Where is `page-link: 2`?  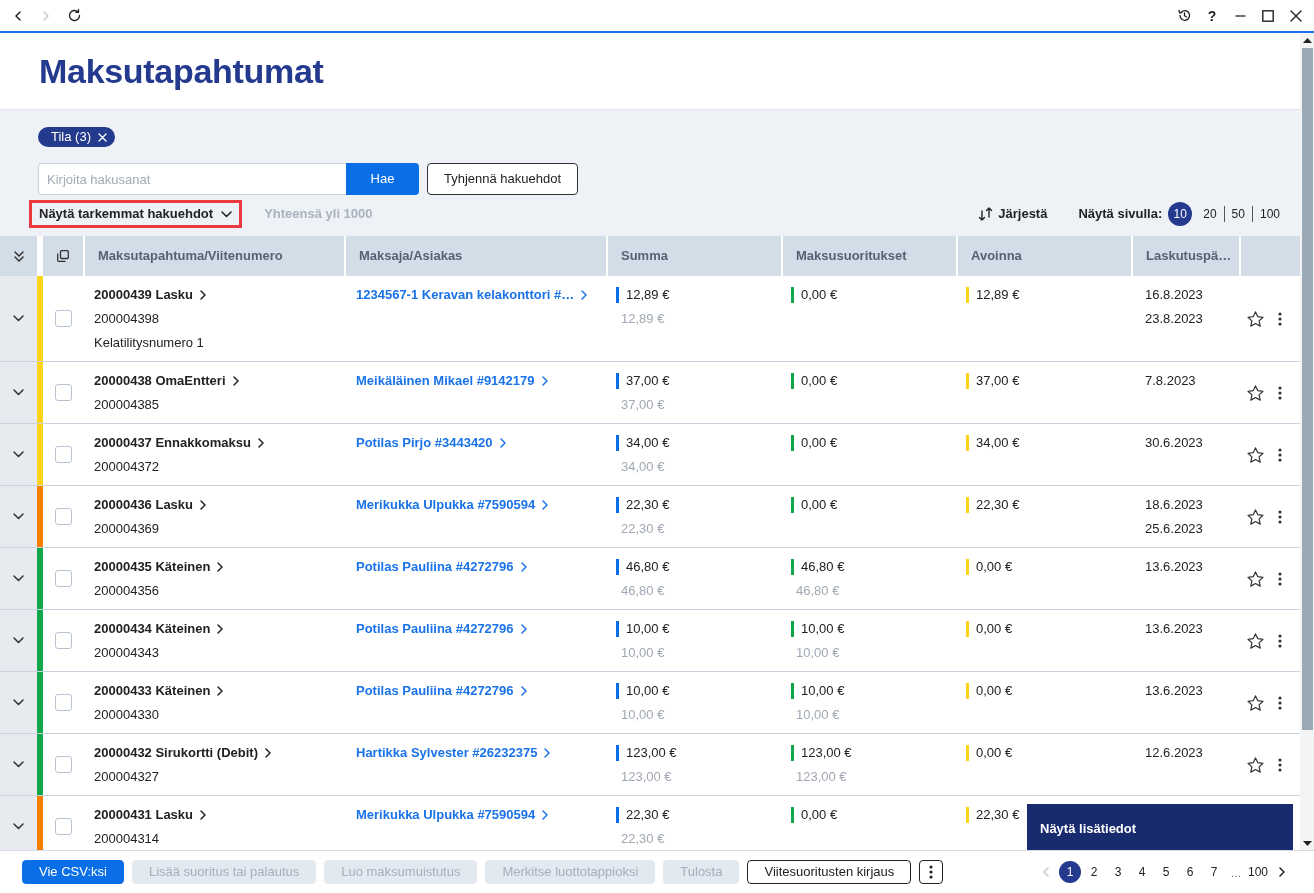 page-link: 2 is located at coordinates (1094, 872).